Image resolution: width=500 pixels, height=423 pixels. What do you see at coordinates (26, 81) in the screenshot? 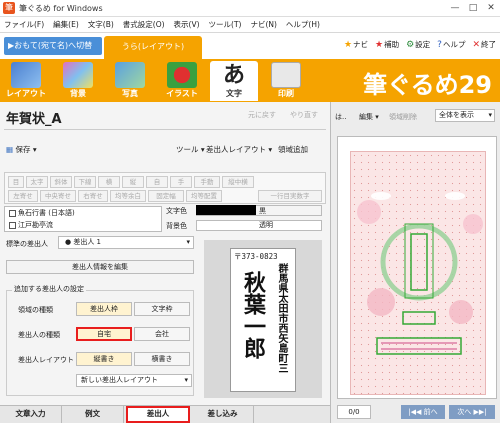
I see `toolbar-layout-button: レイアウト` at bounding box center [26, 81].